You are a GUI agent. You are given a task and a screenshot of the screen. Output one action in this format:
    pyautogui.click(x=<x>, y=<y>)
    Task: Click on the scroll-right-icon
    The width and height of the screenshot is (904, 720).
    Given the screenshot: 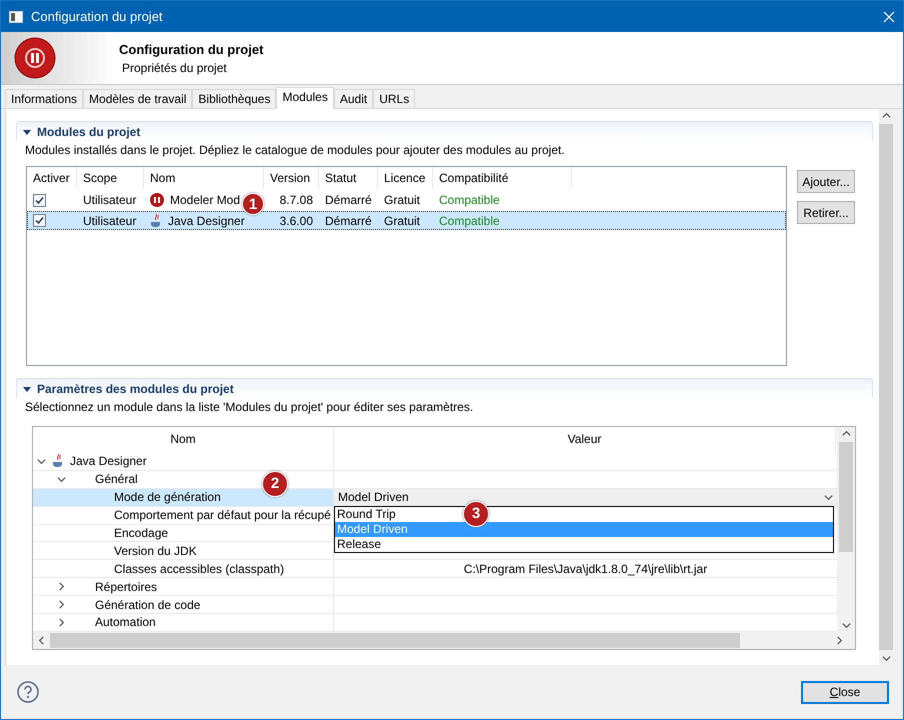 What is the action you would take?
    pyautogui.click(x=839, y=640)
    